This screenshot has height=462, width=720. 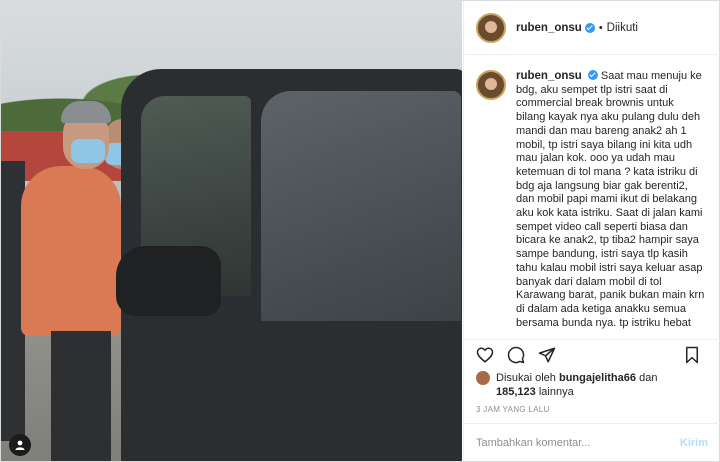 What do you see at coordinates (513, 409) in the screenshot?
I see `post-timestamp: 3 JAM YANG LALU` at bounding box center [513, 409].